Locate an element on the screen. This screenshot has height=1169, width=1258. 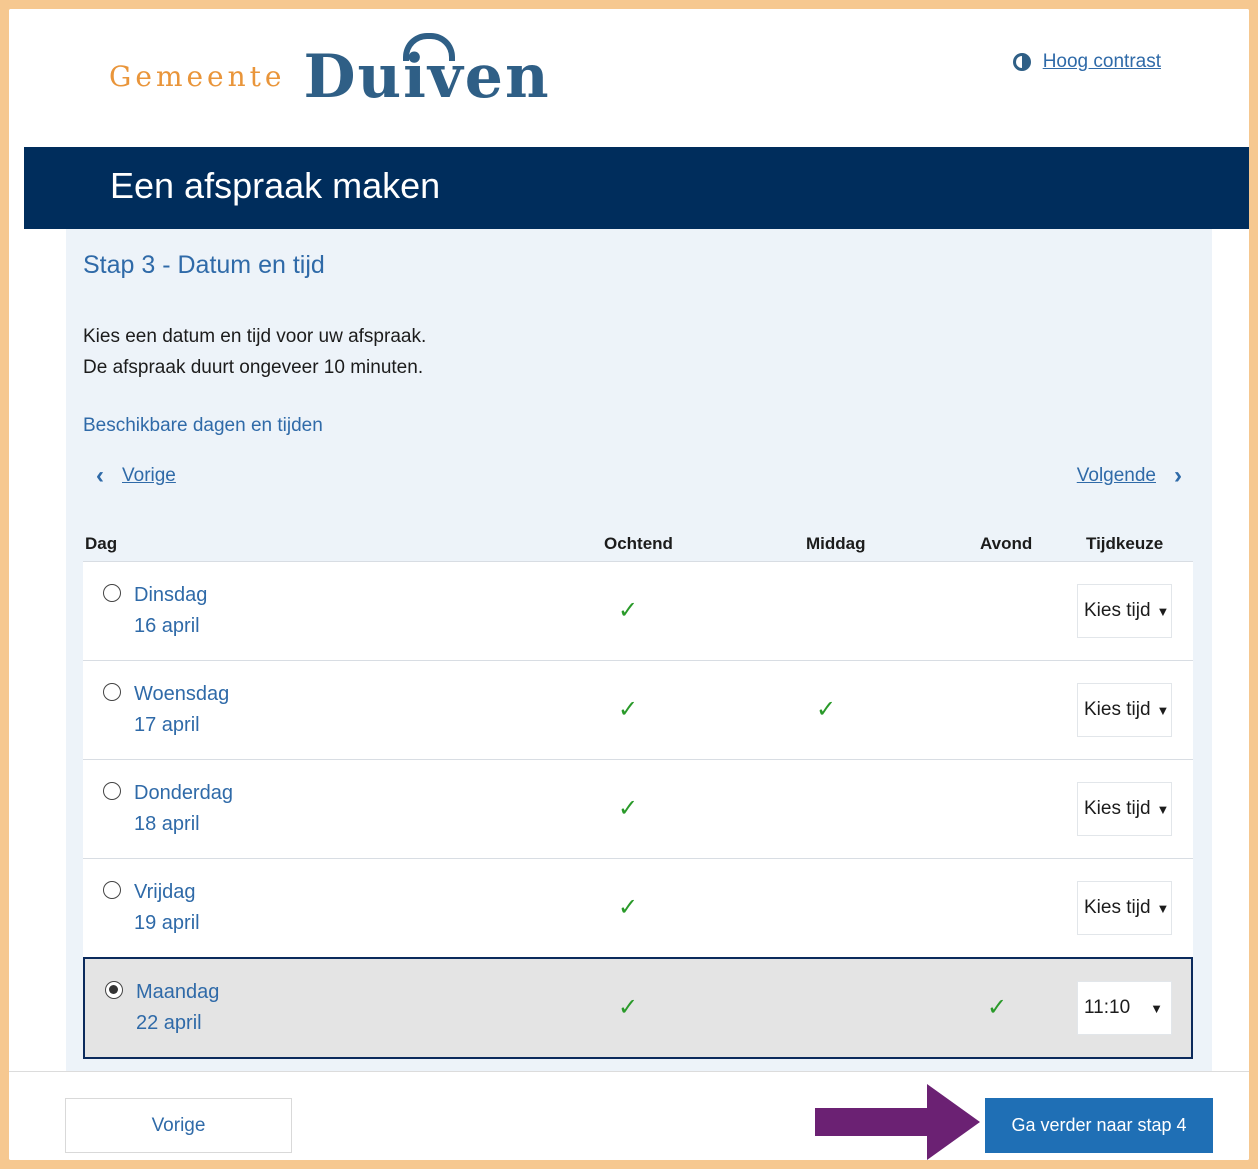
table-row: Donderdag 18 april ✓ Kies tijd ▼ is located at coordinates (638, 808).